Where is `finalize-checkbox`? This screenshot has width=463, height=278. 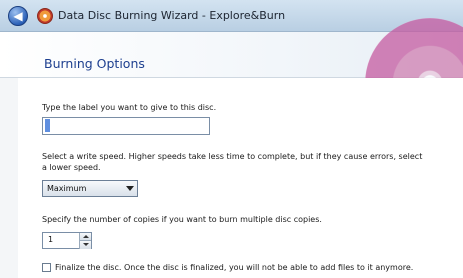
finalize-checkbox is located at coordinates (46, 267).